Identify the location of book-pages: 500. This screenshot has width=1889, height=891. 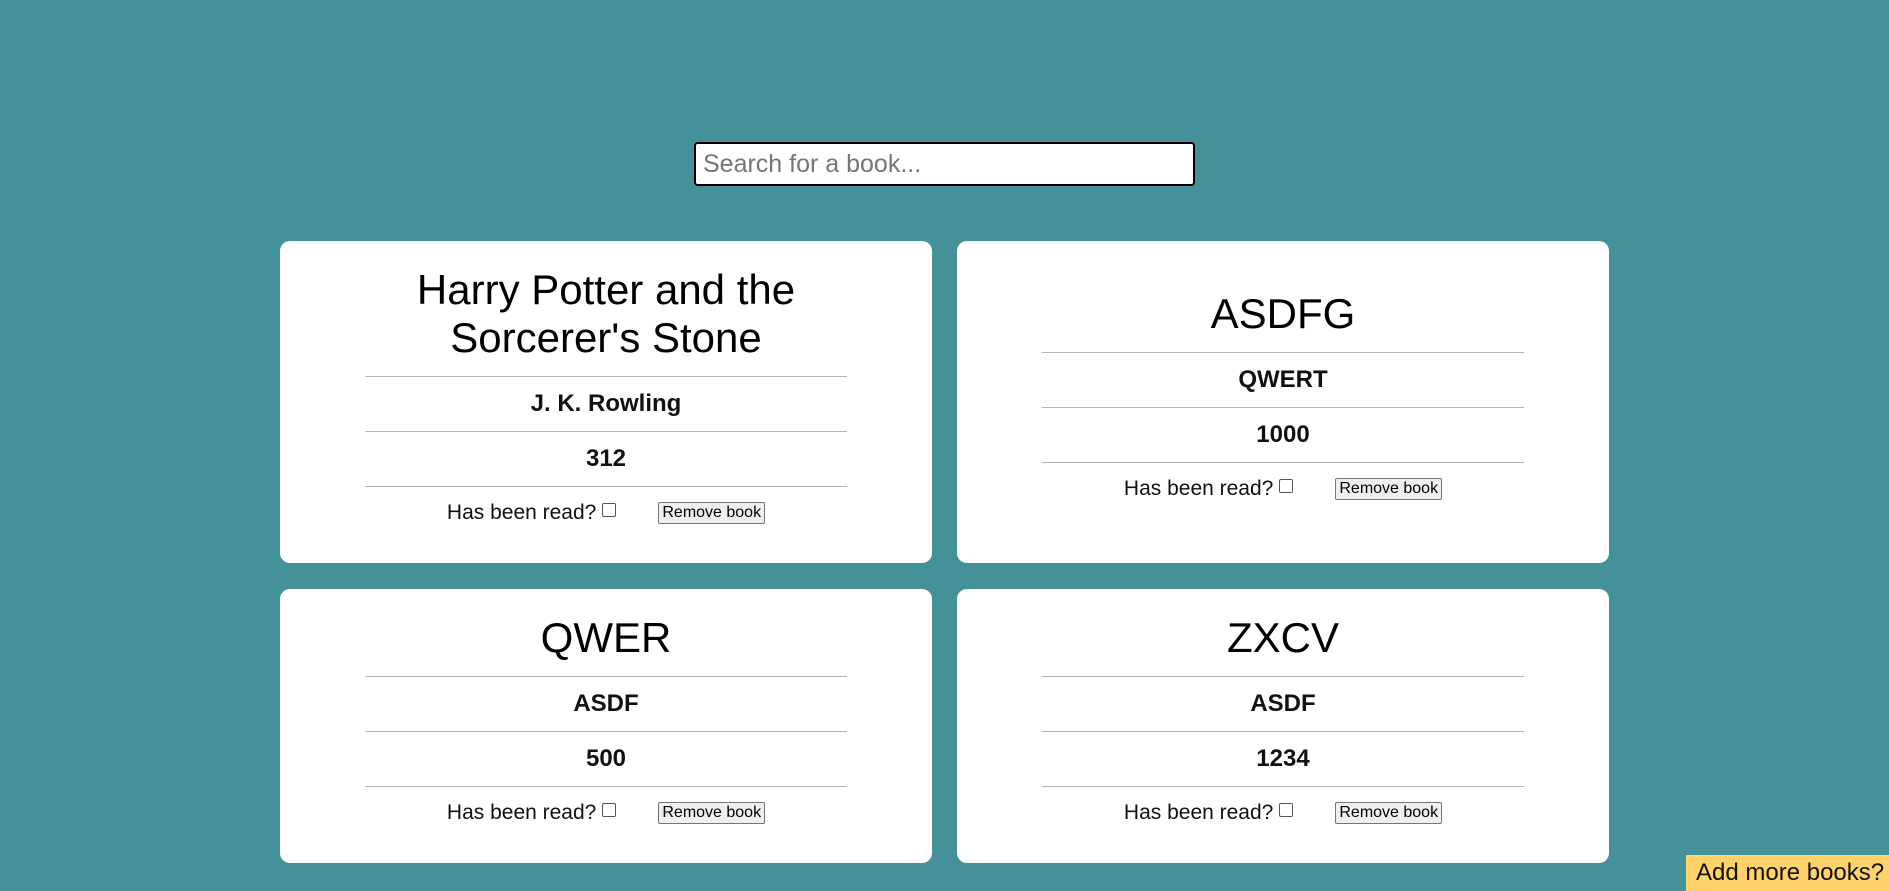
(606, 758).